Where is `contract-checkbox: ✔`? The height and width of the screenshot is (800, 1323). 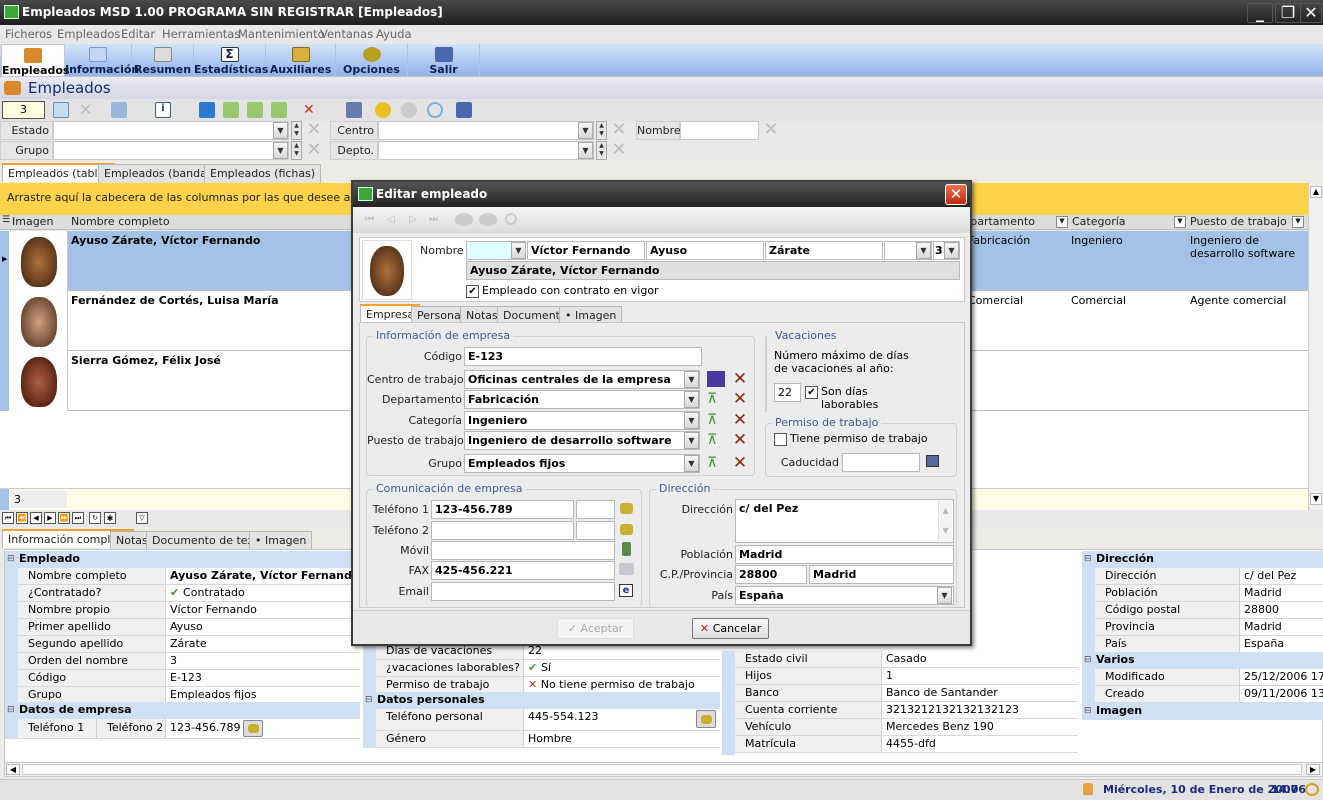
contract-checkbox: ✔ is located at coordinates (472, 291).